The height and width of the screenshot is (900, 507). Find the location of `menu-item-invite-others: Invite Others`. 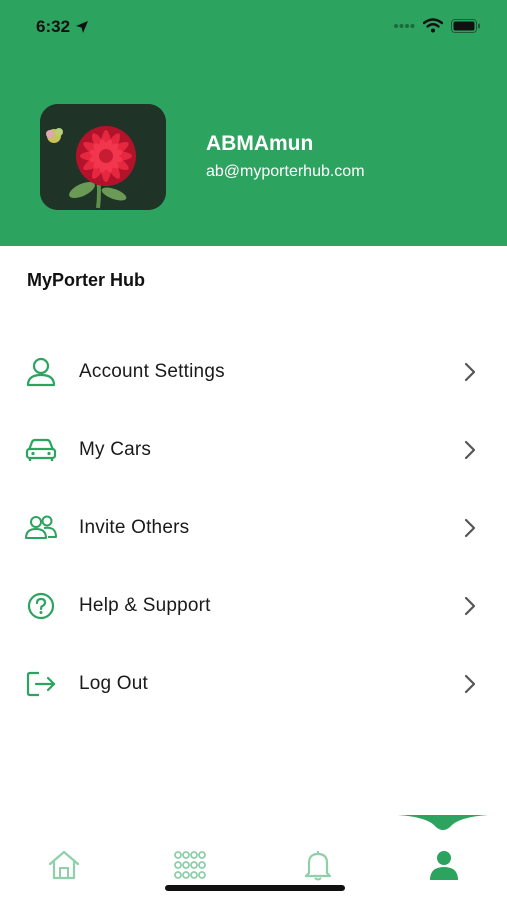

menu-item-invite-others: Invite Others is located at coordinates (253, 528).